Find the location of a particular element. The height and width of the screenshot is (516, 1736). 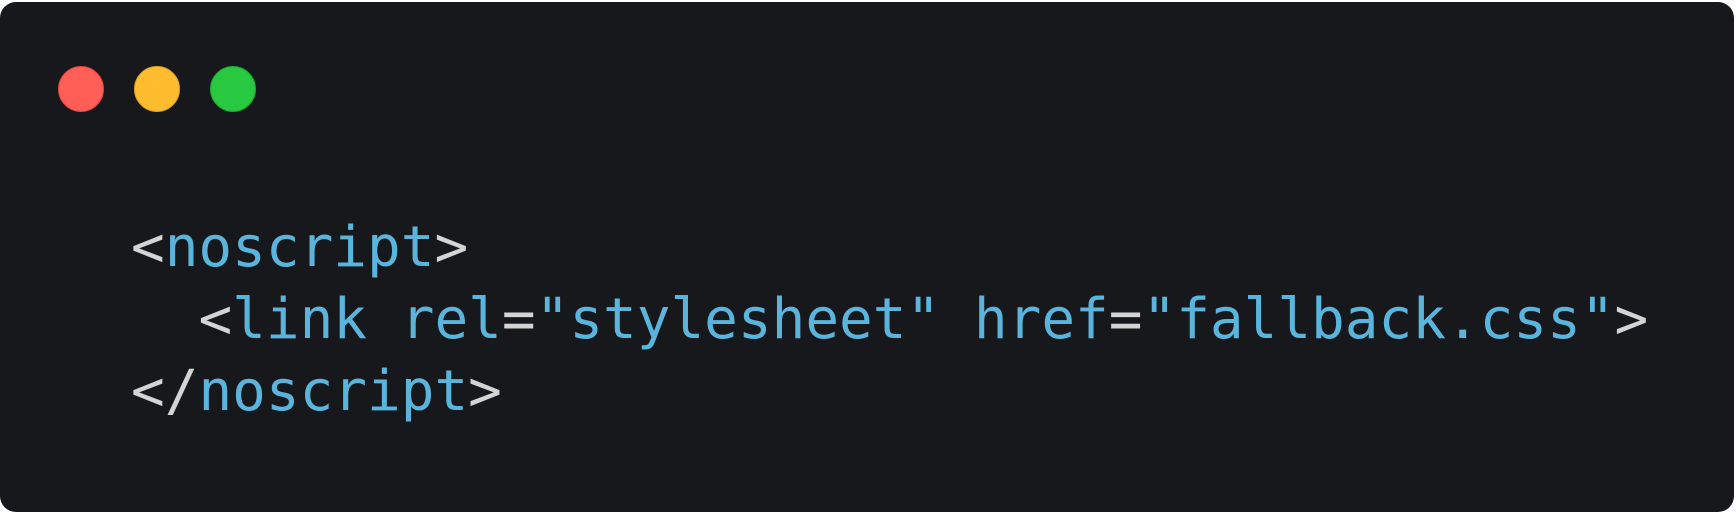

attribute-value: "fallback.css" is located at coordinates (1378, 319).